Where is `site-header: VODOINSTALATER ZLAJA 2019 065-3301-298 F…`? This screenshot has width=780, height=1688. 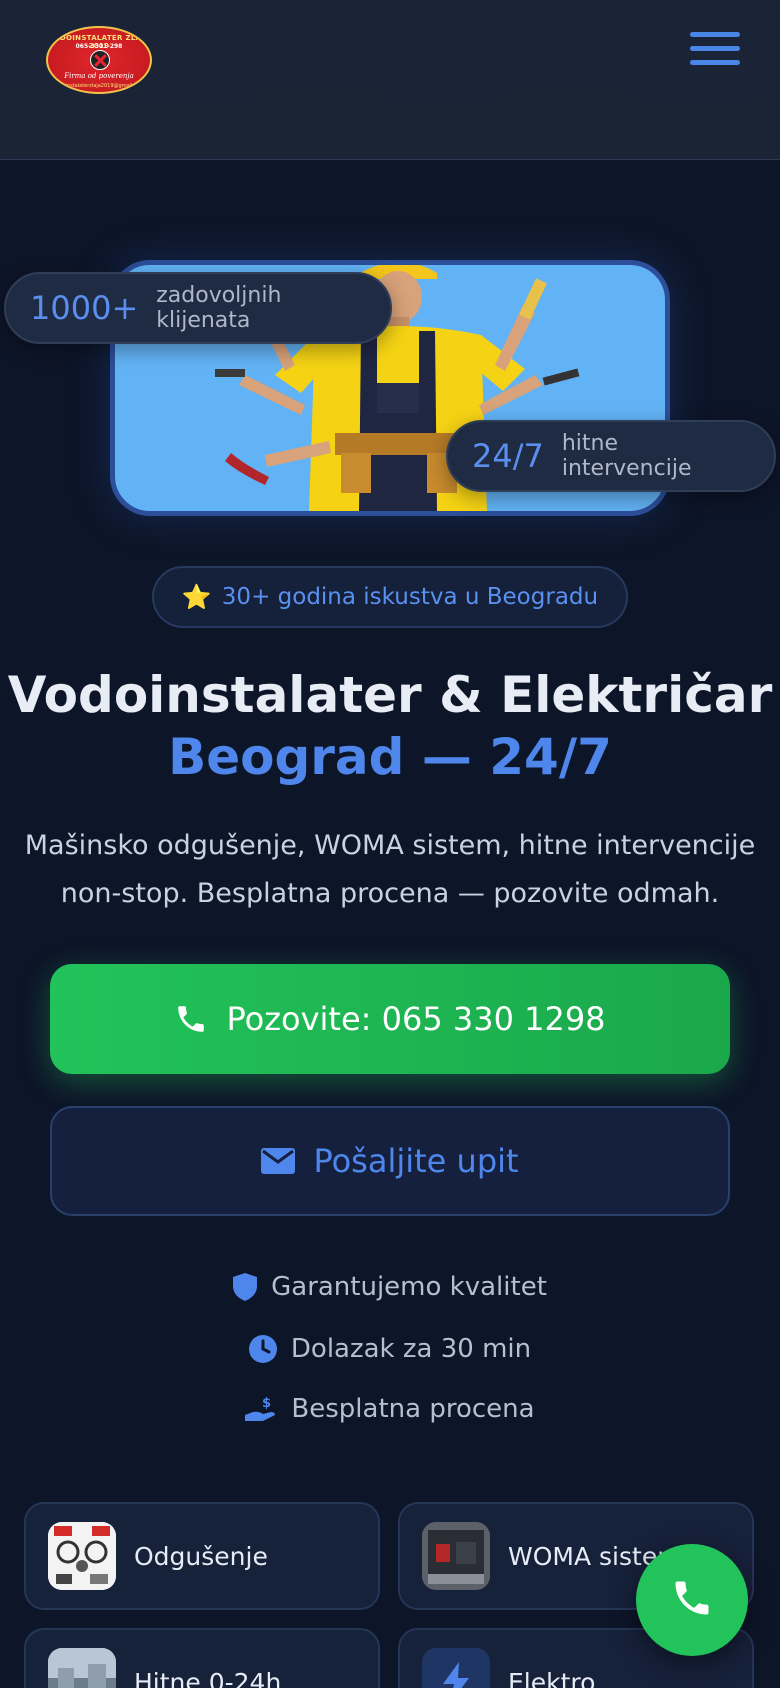 site-header: VODOINSTALATER ZLAJA 2019 065-3301-298 F… is located at coordinates (390, 80).